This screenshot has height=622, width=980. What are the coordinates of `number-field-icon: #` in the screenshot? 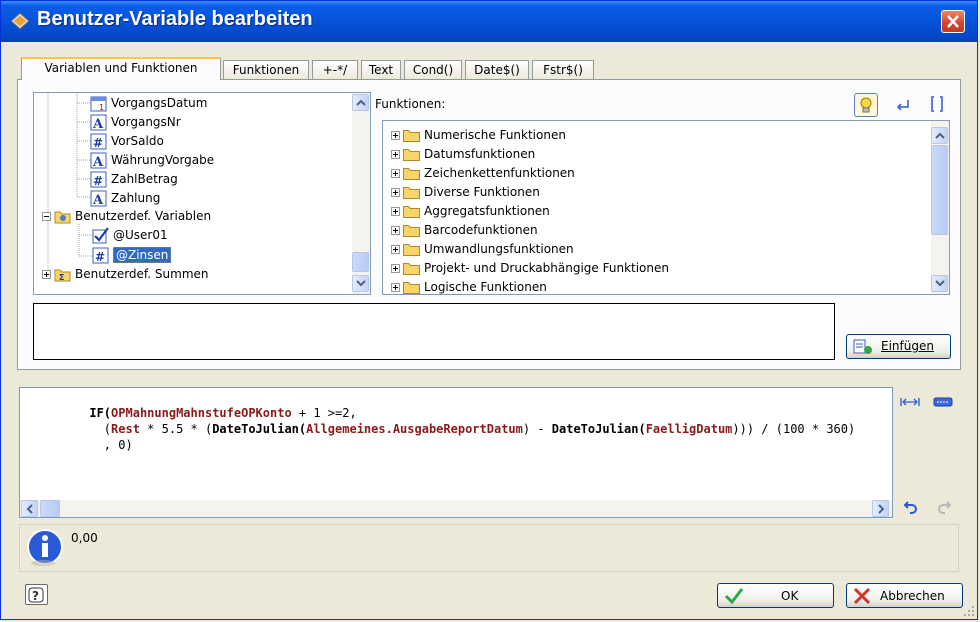 It's located at (98, 141).